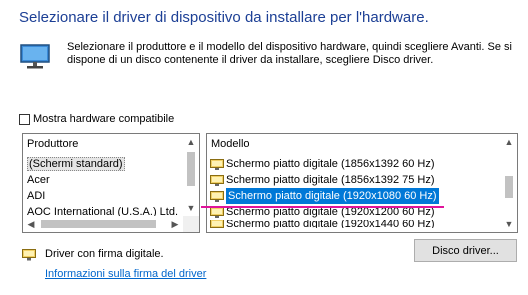 Image resolution: width=528 pixels, height=295 pixels. Describe the element at coordinates (31, 224) in the screenshot. I see `scroll-left-arrow-icon: ◀` at that location.